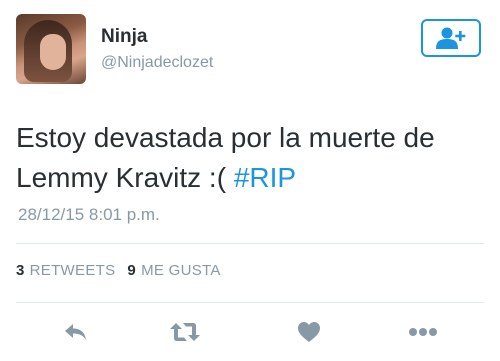 This screenshot has height=361, width=500. I want to click on retweet-icon, so click(185, 332).